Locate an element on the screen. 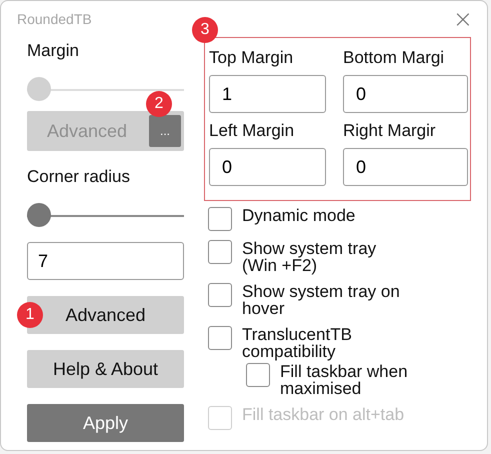 This screenshot has height=454, width=491. window-title: RoundedTB is located at coordinates (54, 19).